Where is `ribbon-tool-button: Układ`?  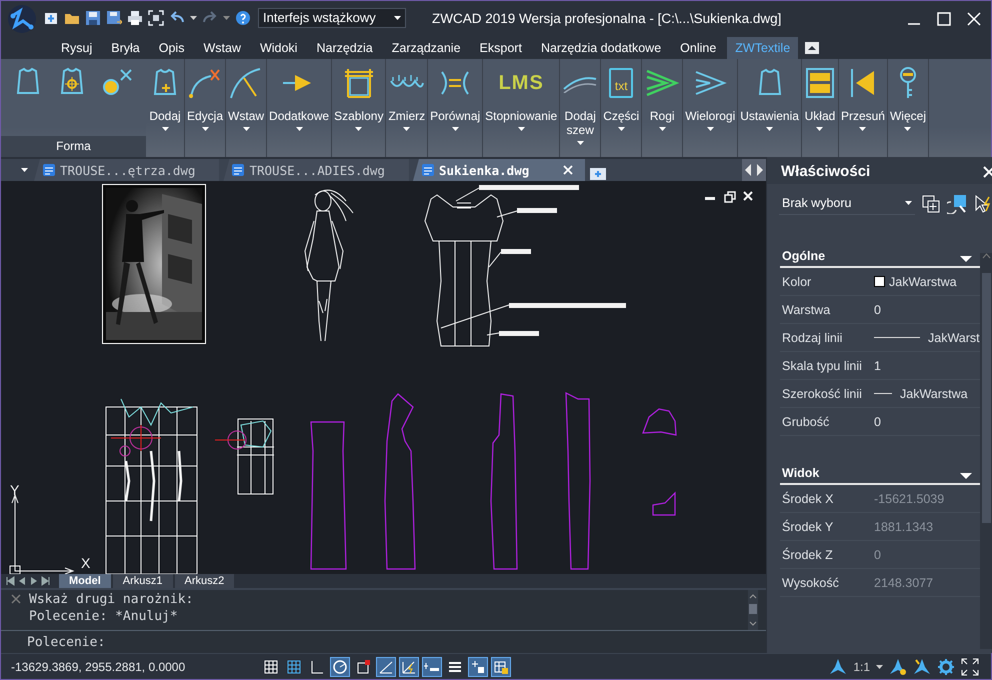
ribbon-tool-button: Układ is located at coordinates (820, 108).